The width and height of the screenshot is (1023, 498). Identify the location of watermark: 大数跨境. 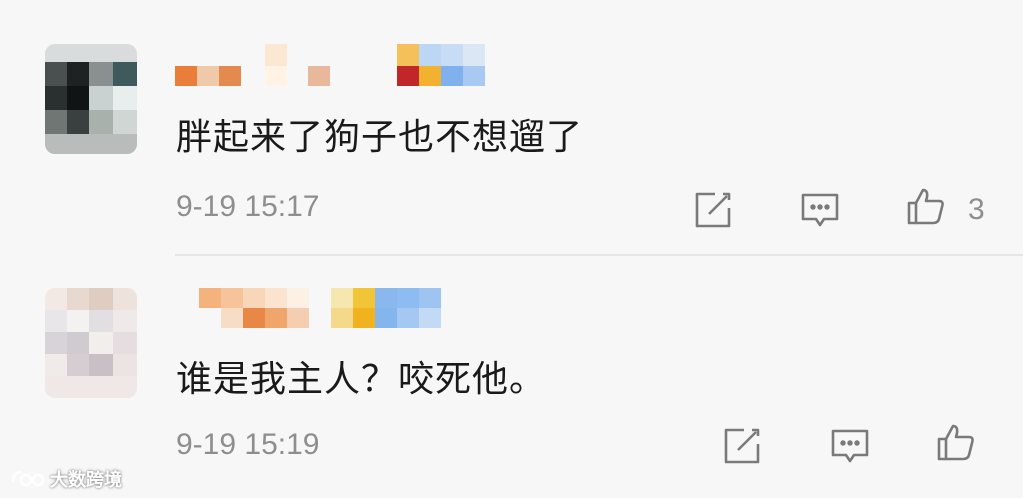
(66, 479).